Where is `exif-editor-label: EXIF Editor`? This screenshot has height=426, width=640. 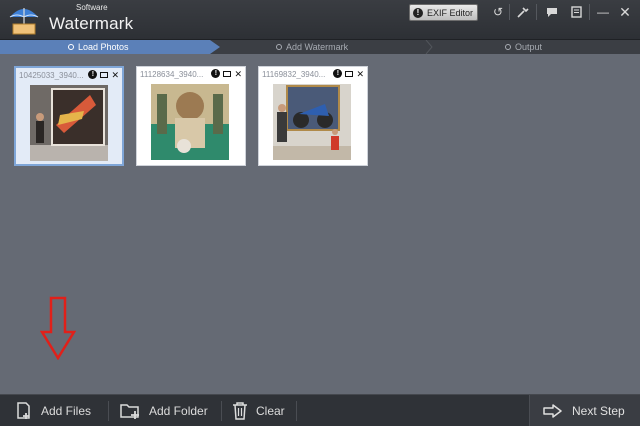
exif-editor-label: EXIF Editor is located at coordinates (450, 12).